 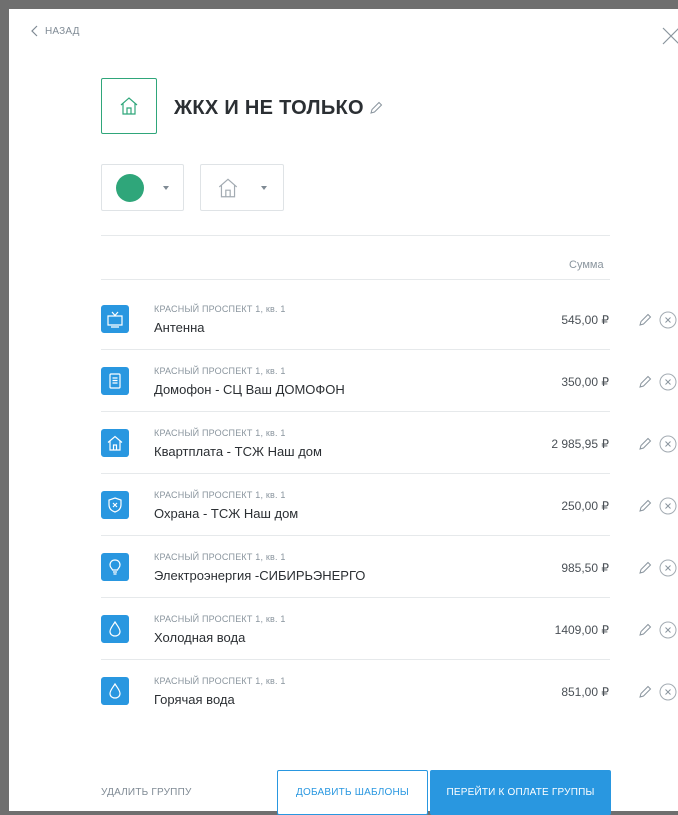 What do you see at coordinates (585, 506) in the screenshot?
I see `payment-amount: 250,00 ₽` at bounding box center [585, 506].